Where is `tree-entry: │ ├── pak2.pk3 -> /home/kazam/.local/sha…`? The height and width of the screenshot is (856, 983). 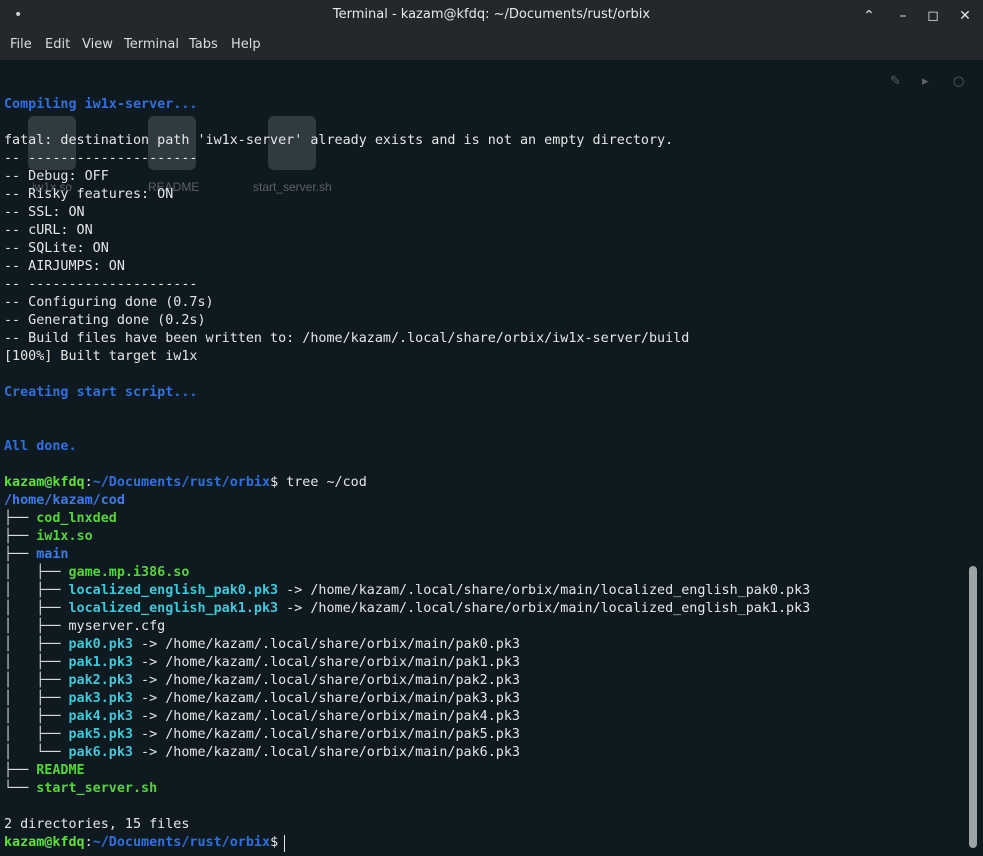 tree-entry: │ ├── pak2.pk3 -> /home/kazam/.local/sha… is located at coordinates (262, 680).